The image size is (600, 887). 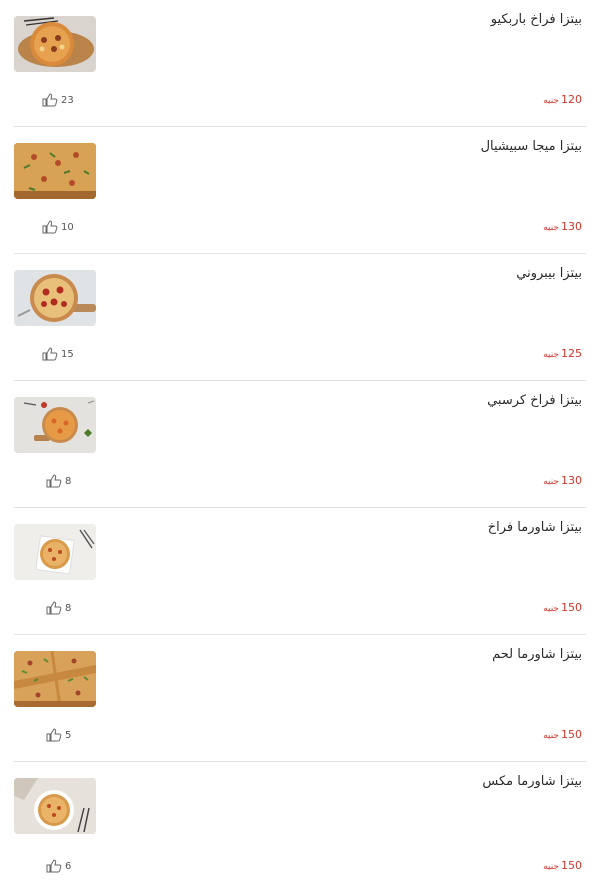 I want to click on like-button: 15, so click(x=58, y=354).